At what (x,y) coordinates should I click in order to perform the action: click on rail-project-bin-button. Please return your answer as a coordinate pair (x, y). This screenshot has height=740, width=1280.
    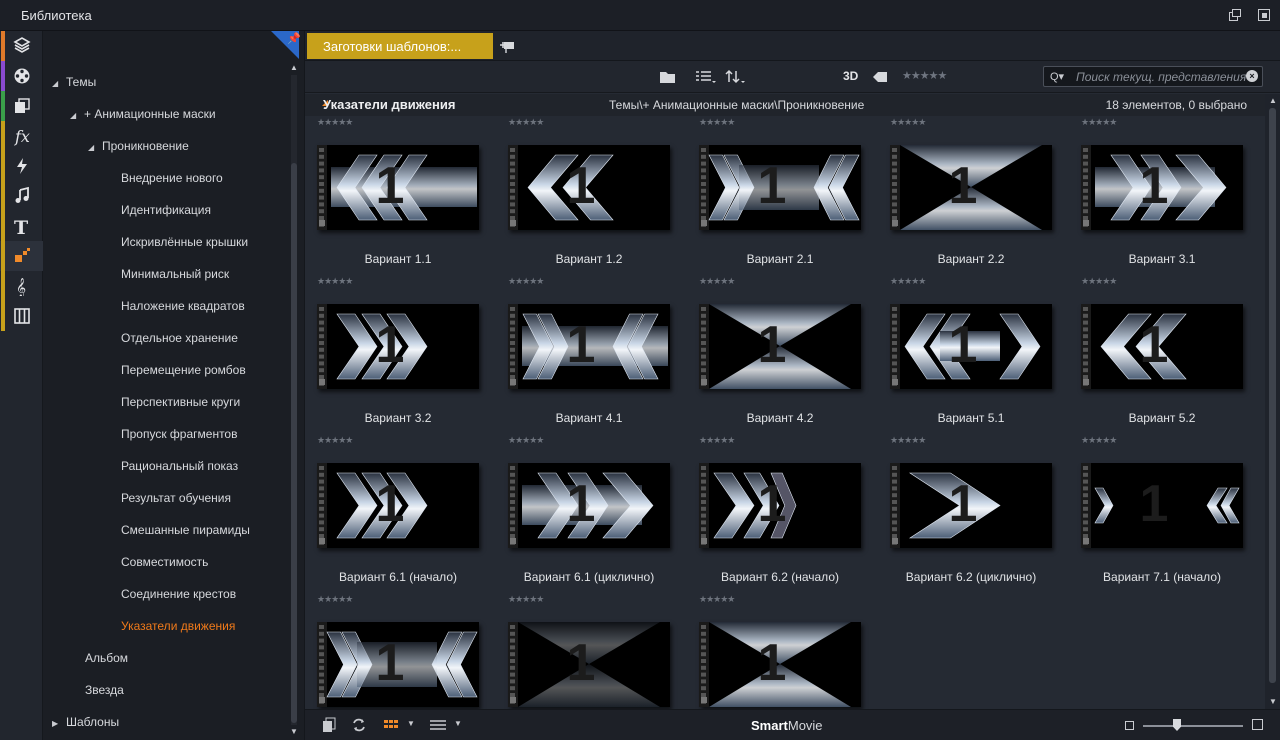
    Looking at the image, I should click on (21, 46).